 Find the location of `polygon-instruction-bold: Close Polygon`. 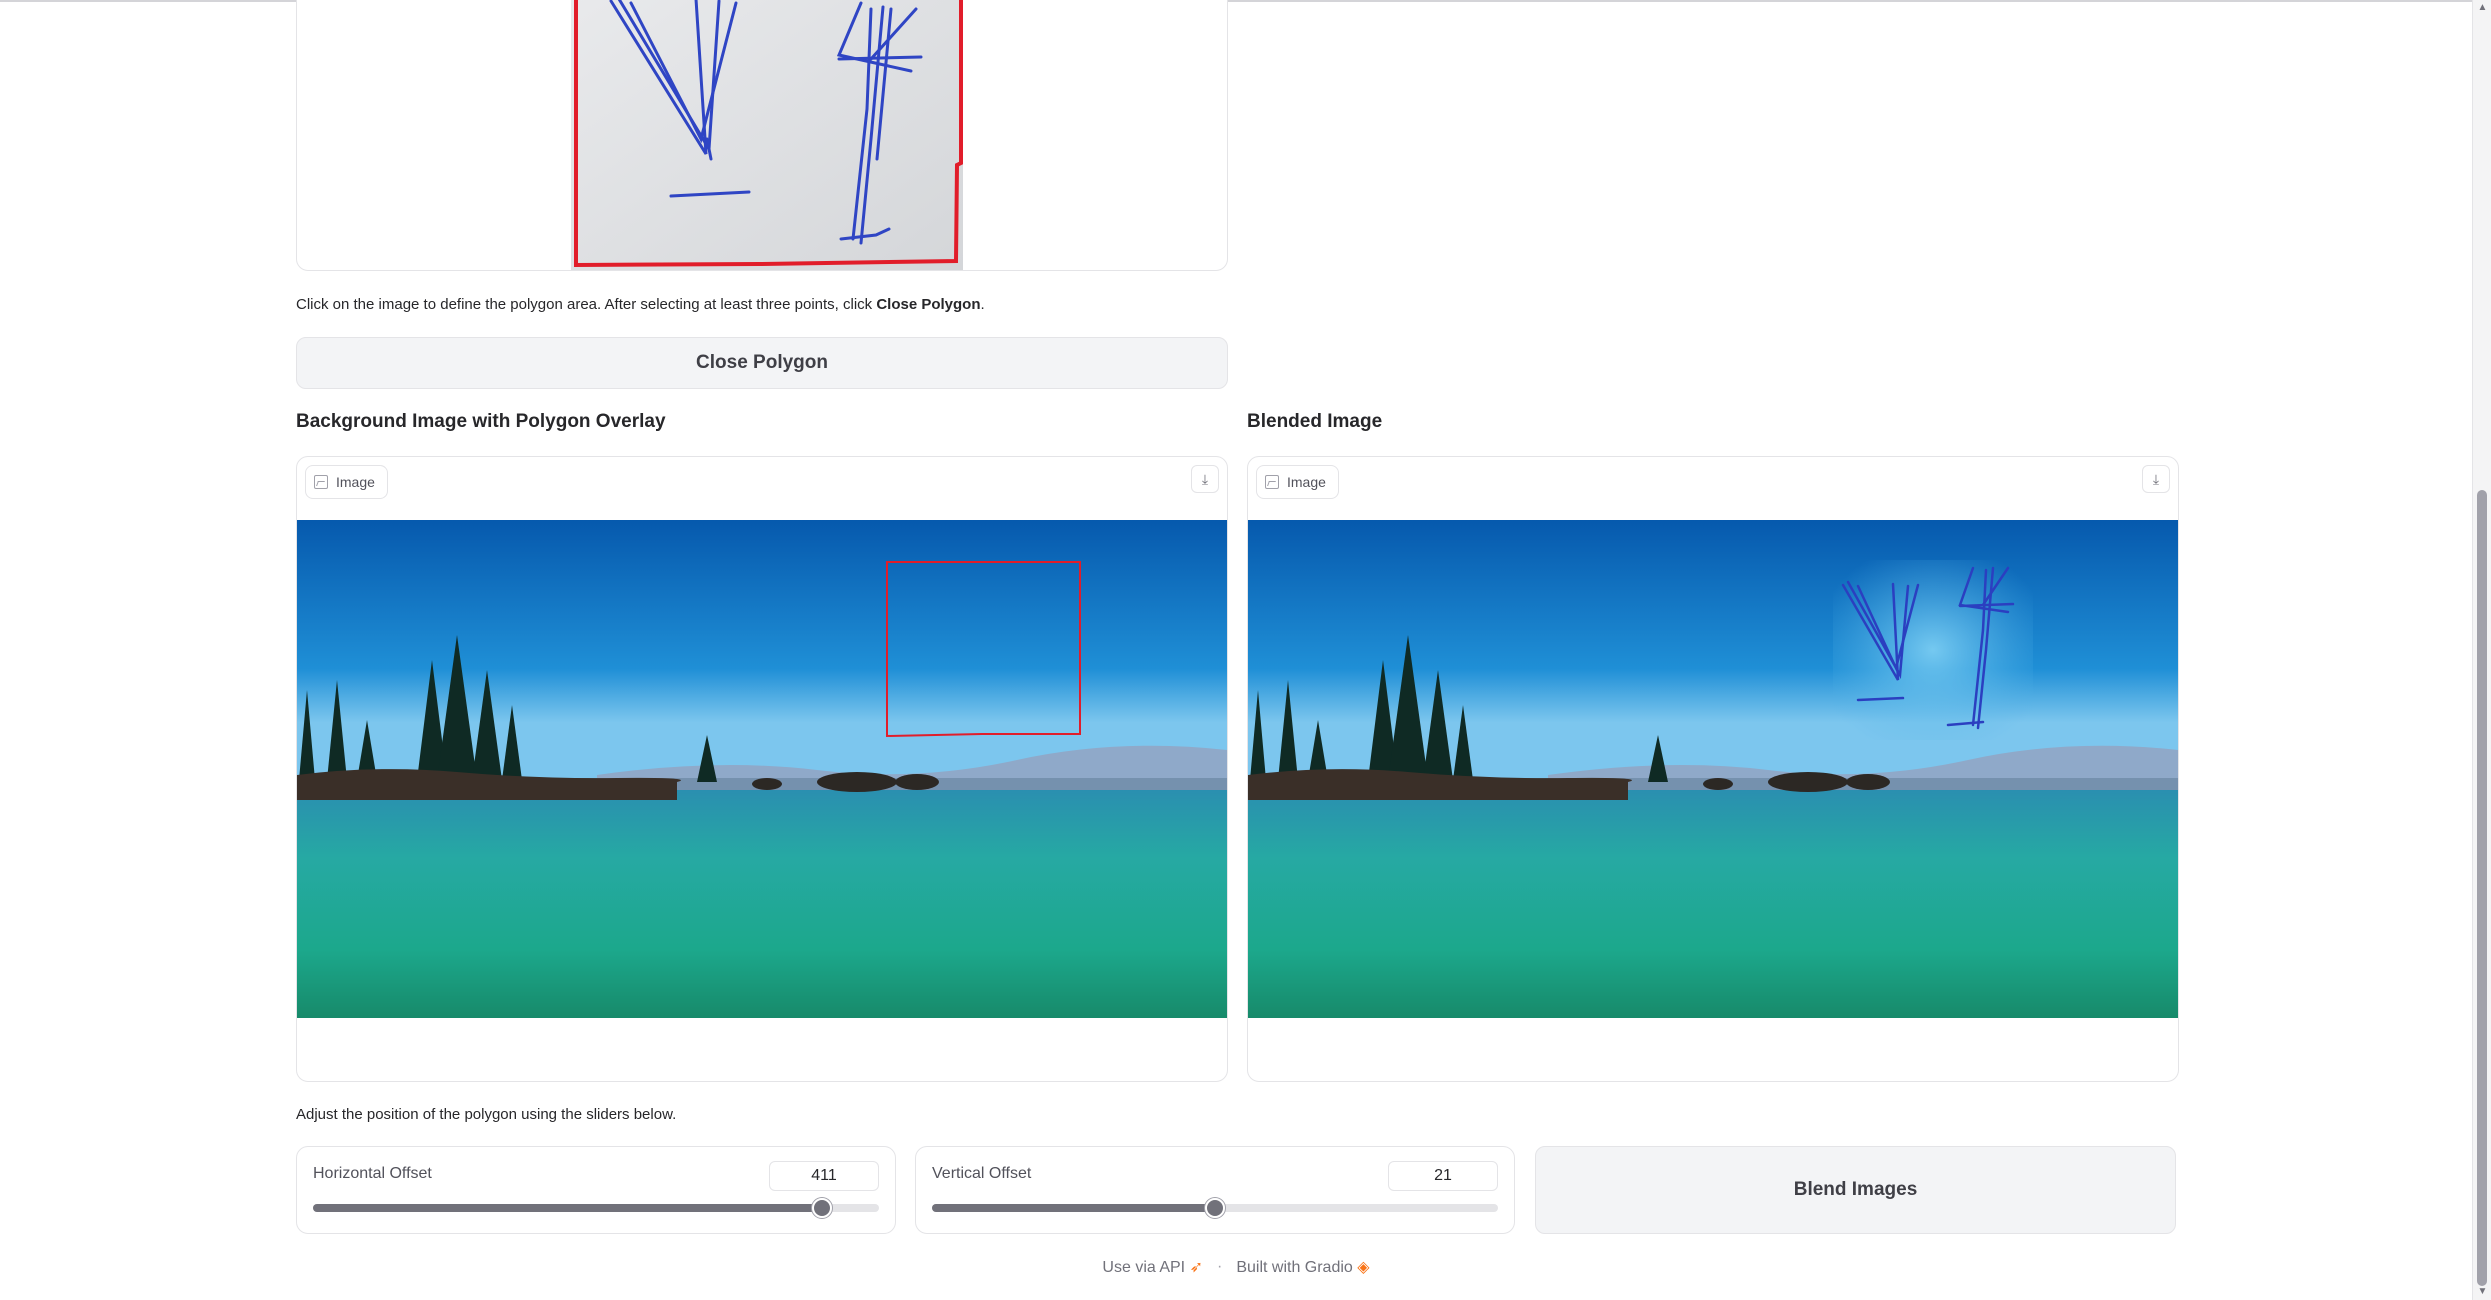

polygon-instruction-bold: Close Polygon is located at coordinates (928, 304).